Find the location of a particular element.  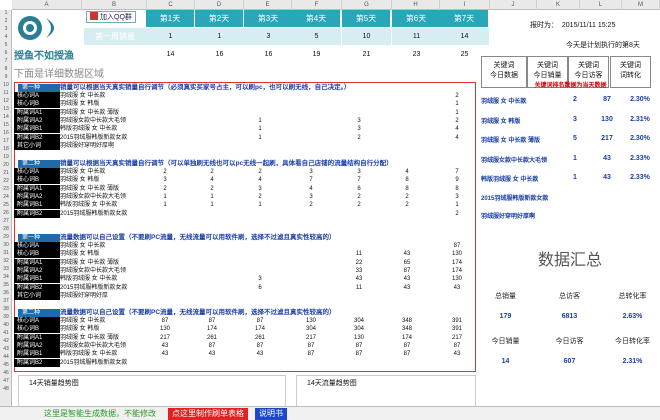

column-header-L: L is located at coordinates (601, 5).